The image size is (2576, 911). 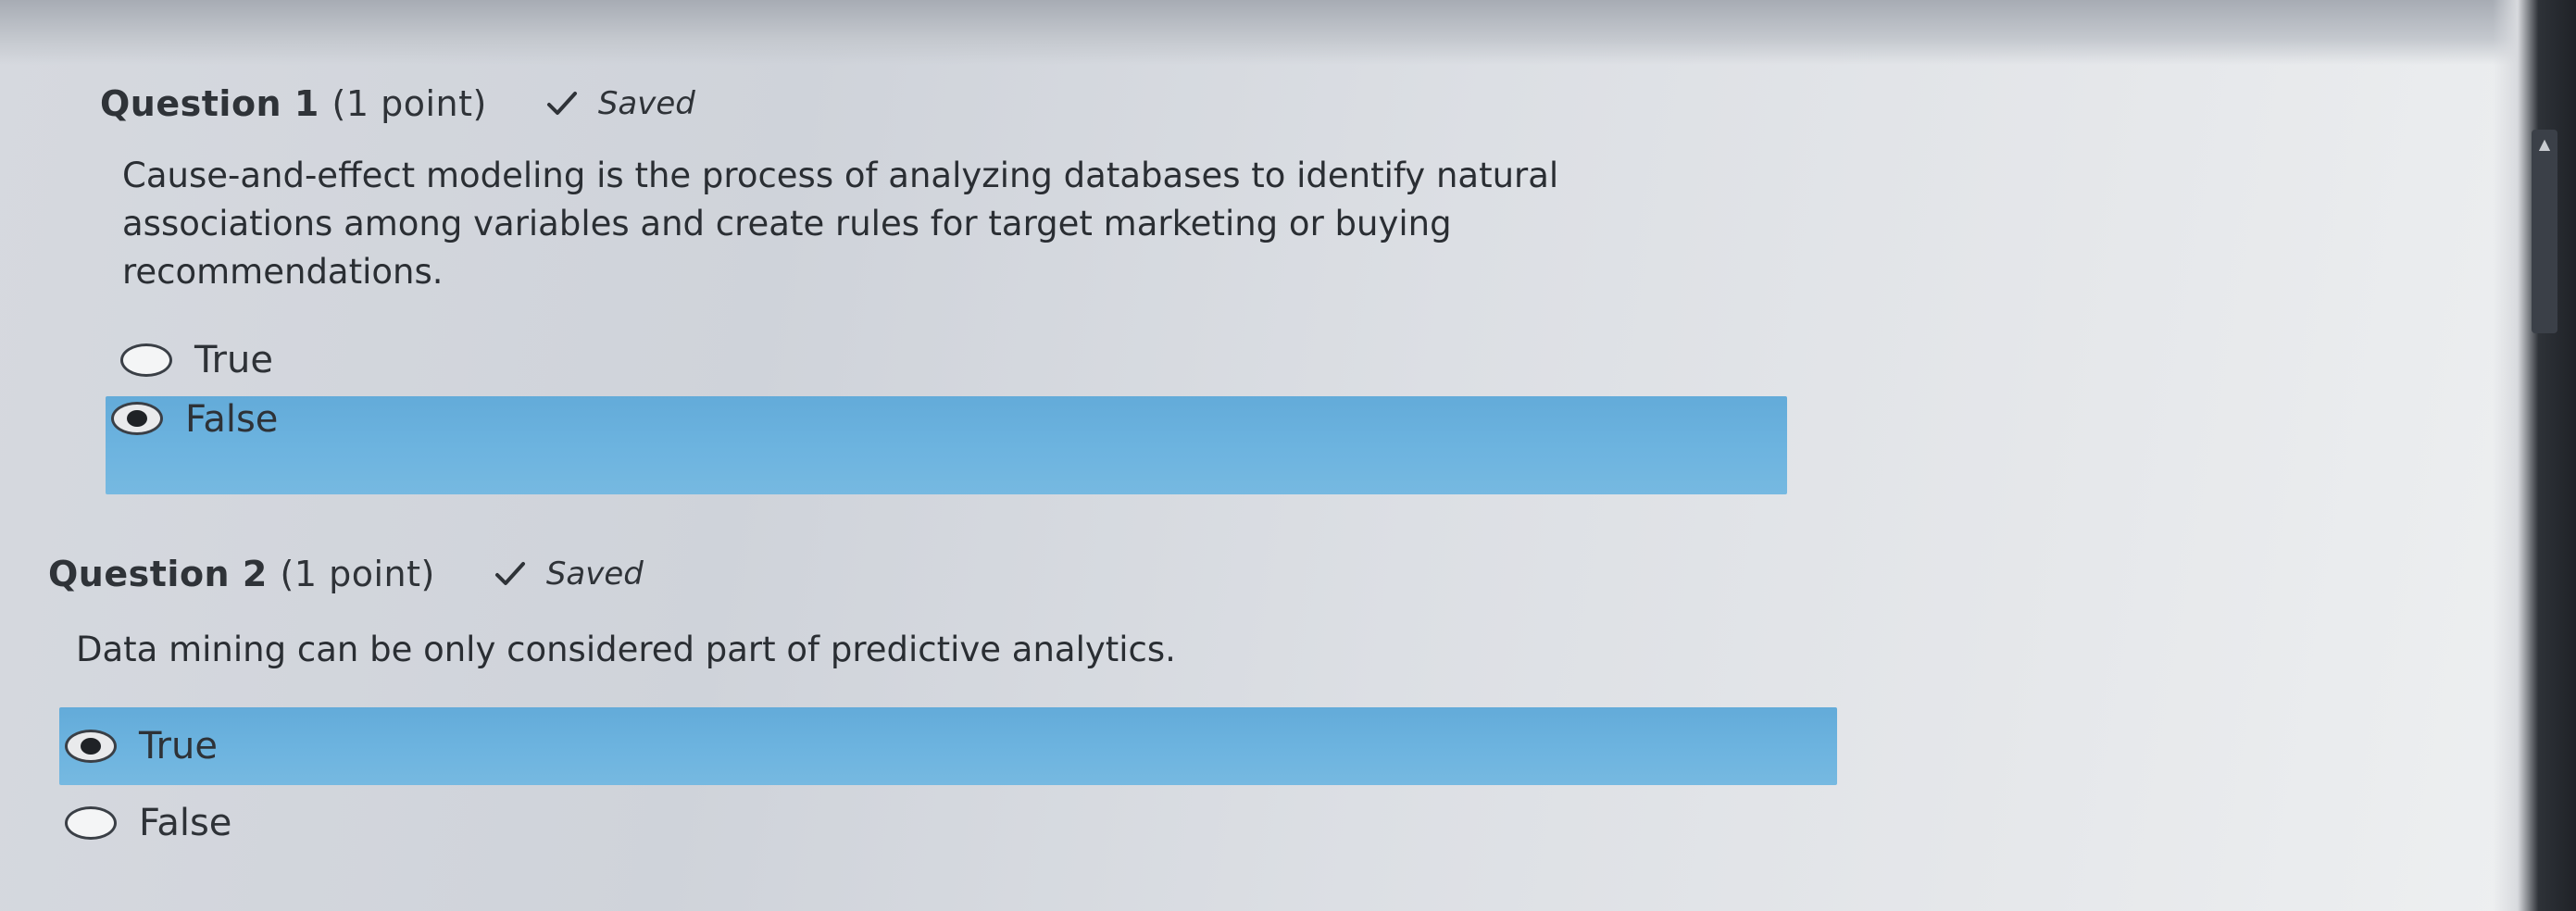 I want to click on scrollbar, so click(x=2544, y=231).